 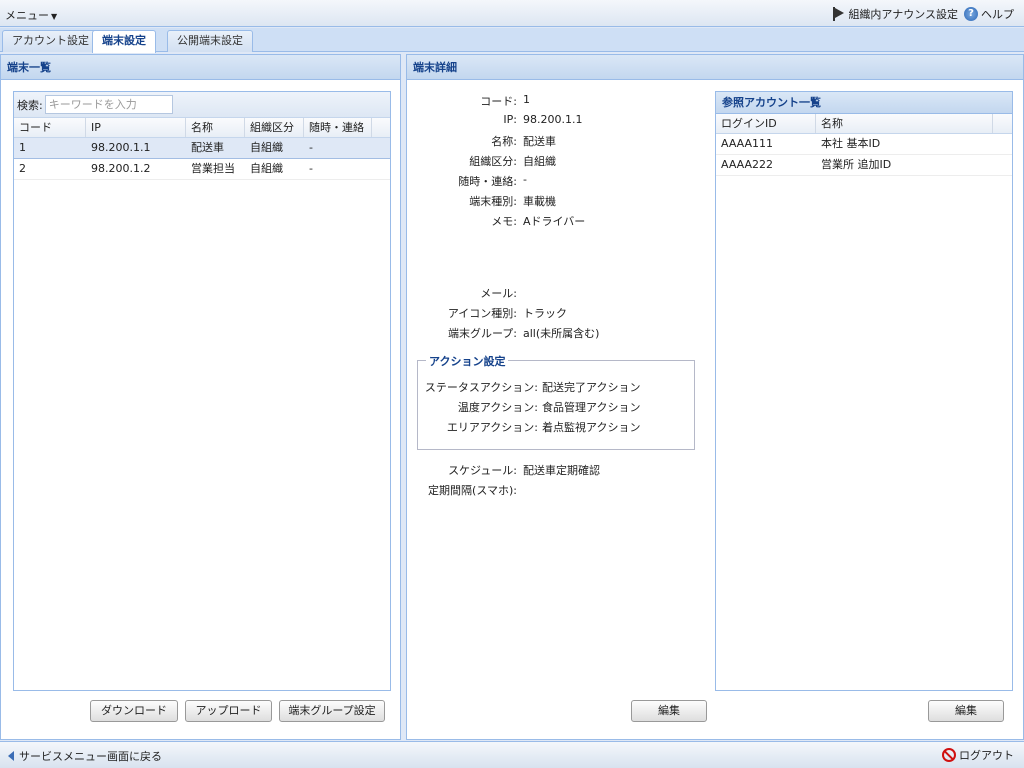 What do you see at coordinates (591, 387) in the screenshot?
I see `action-value: 配送完了アクション` at bounding box center [591, 387].